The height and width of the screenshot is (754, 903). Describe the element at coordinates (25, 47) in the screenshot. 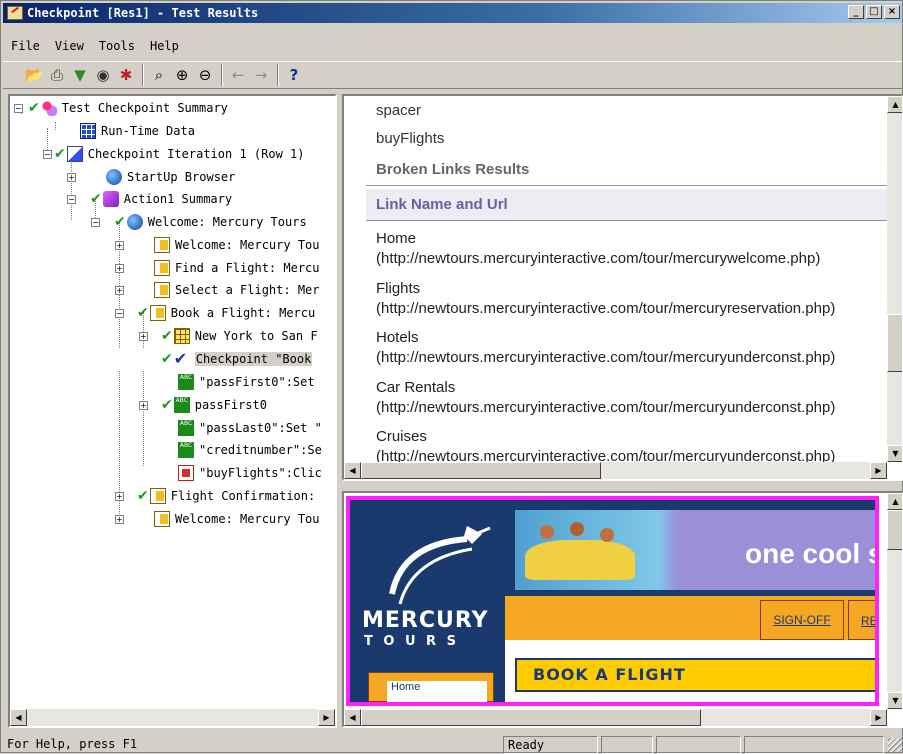

I see `menu-file: File` at that location.